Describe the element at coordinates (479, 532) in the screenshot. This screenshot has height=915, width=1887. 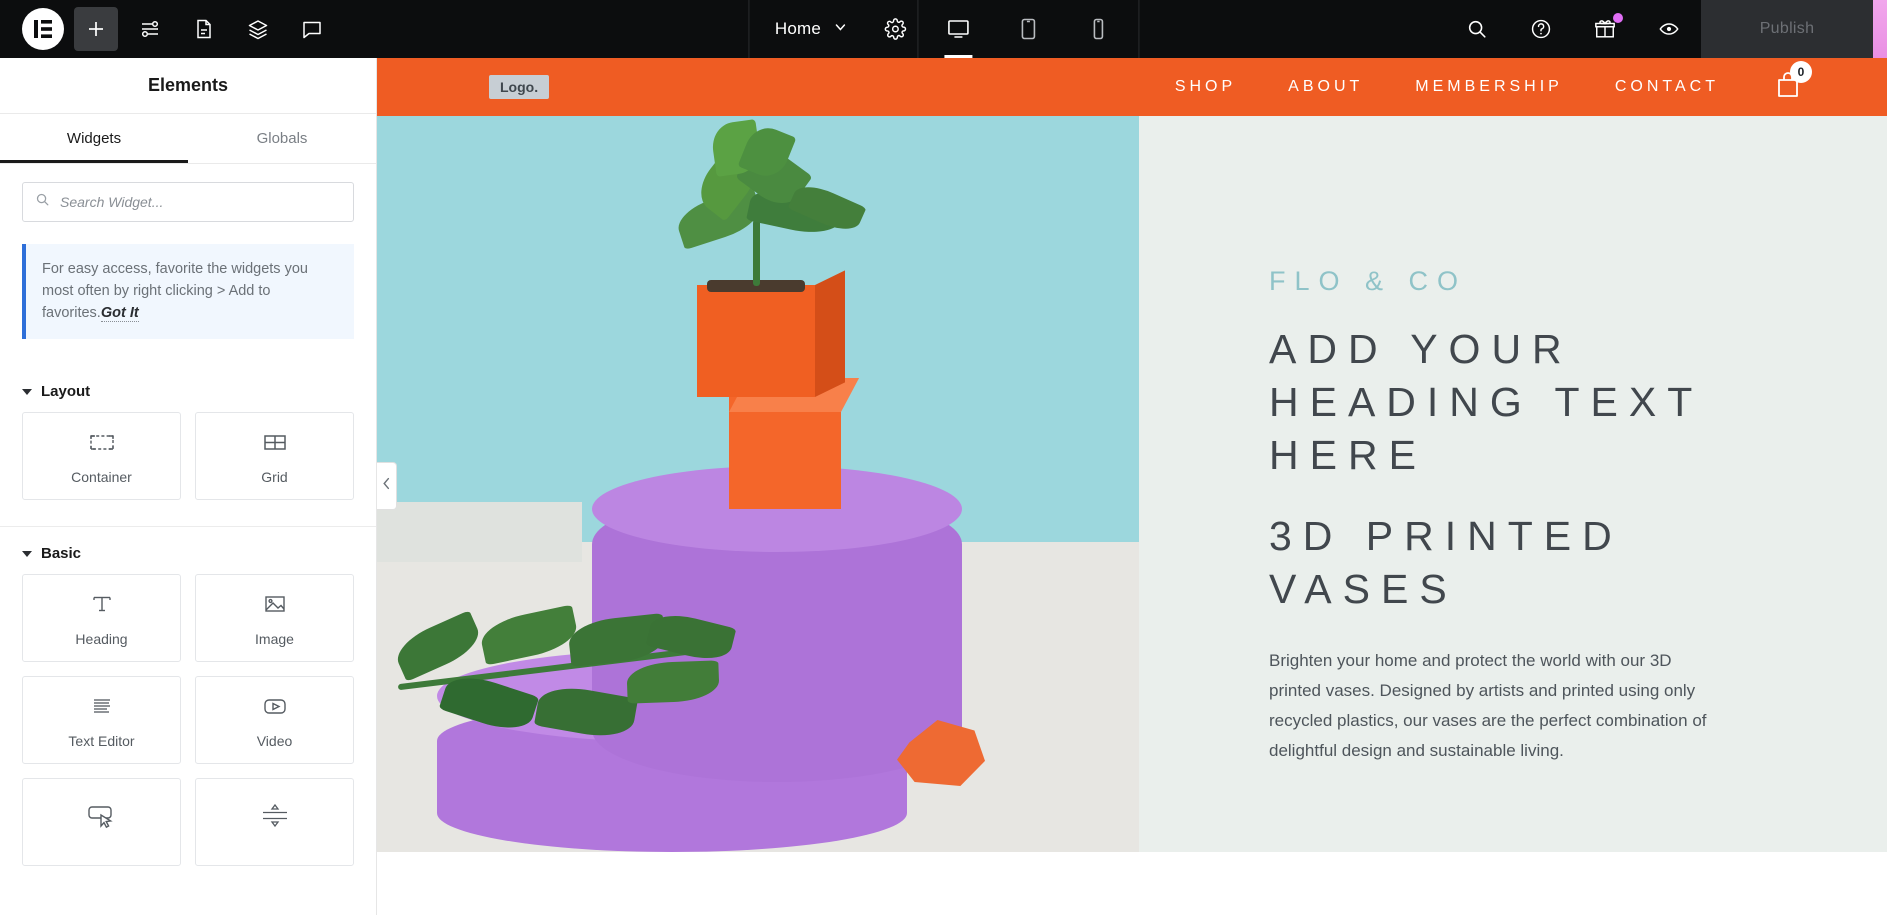
I see `image-floor-left` at that location.